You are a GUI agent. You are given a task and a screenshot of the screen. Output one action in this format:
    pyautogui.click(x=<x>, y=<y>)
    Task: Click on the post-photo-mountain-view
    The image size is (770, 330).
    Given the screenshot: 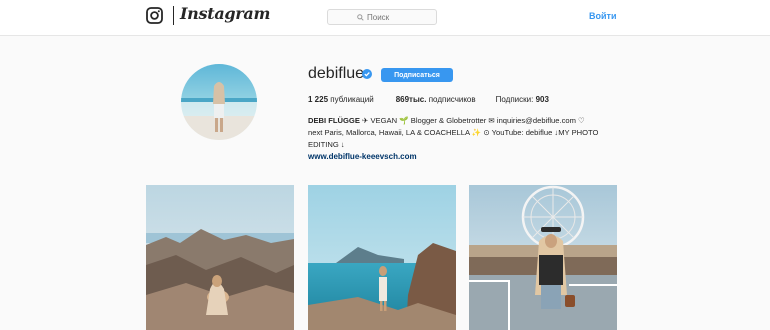 What is the action you would take?
    pyautogui.click(x=220, y=257)
    